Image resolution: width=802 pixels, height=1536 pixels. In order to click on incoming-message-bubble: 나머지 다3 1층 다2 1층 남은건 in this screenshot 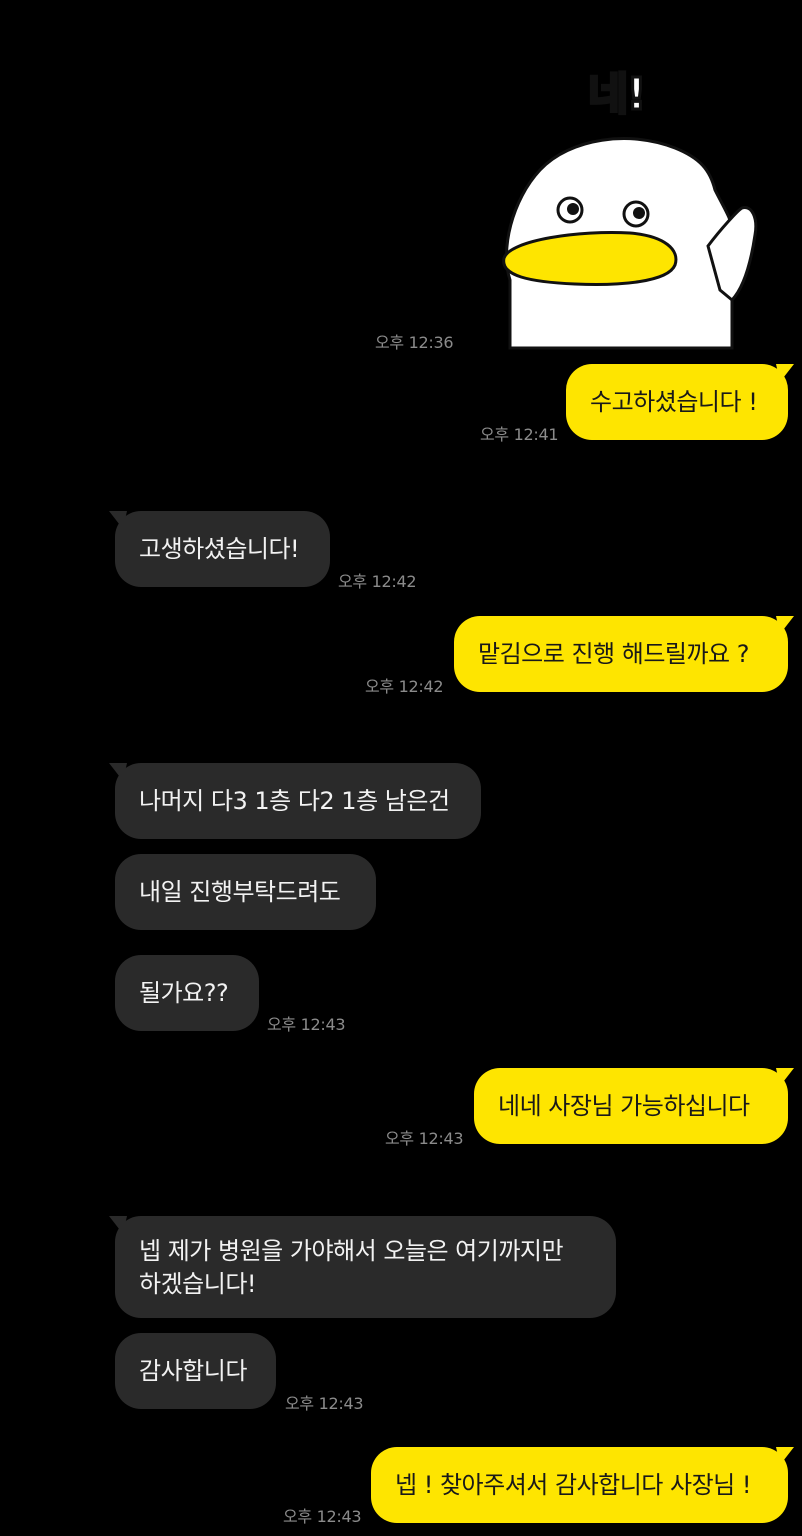, I will do `click(295, 801)`.